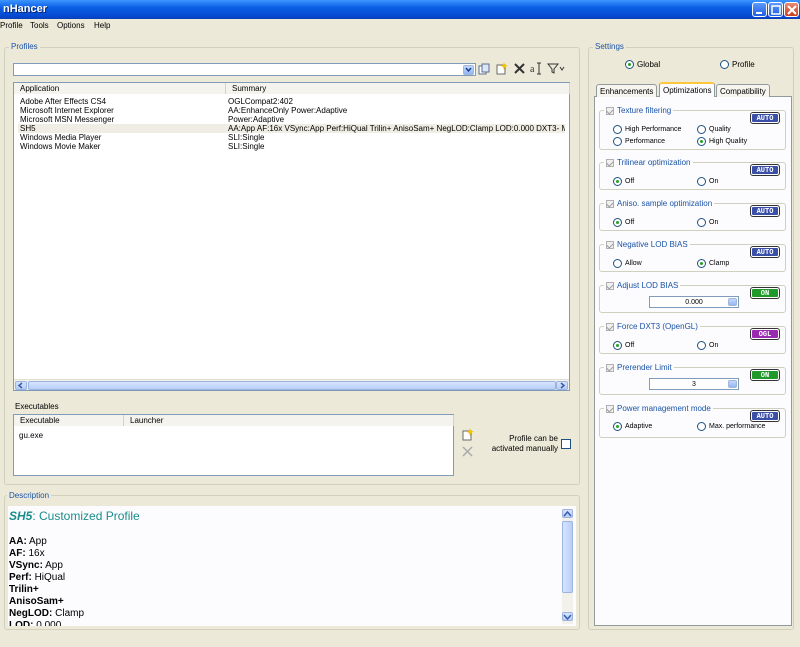  Describe the element at coordinates (244, 69) in the screenshot. I see `profile-combo` at that location.